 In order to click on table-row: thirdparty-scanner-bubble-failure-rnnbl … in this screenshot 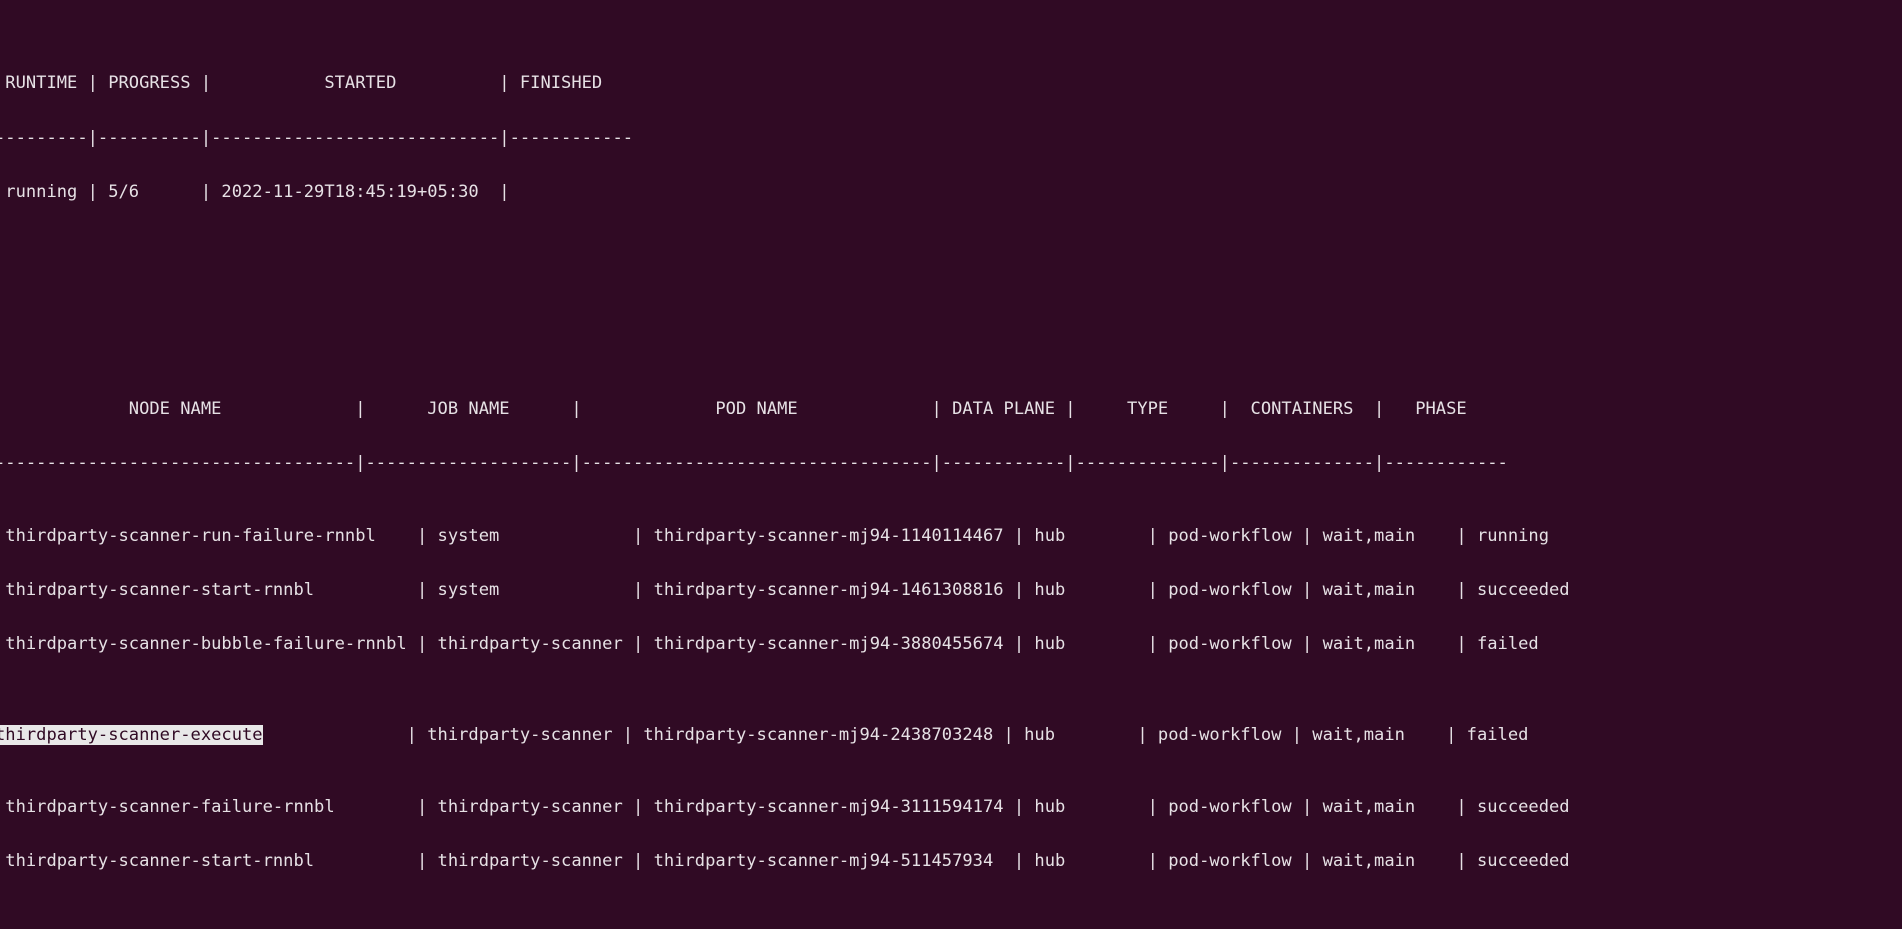, I will do `click(769, 644)`.